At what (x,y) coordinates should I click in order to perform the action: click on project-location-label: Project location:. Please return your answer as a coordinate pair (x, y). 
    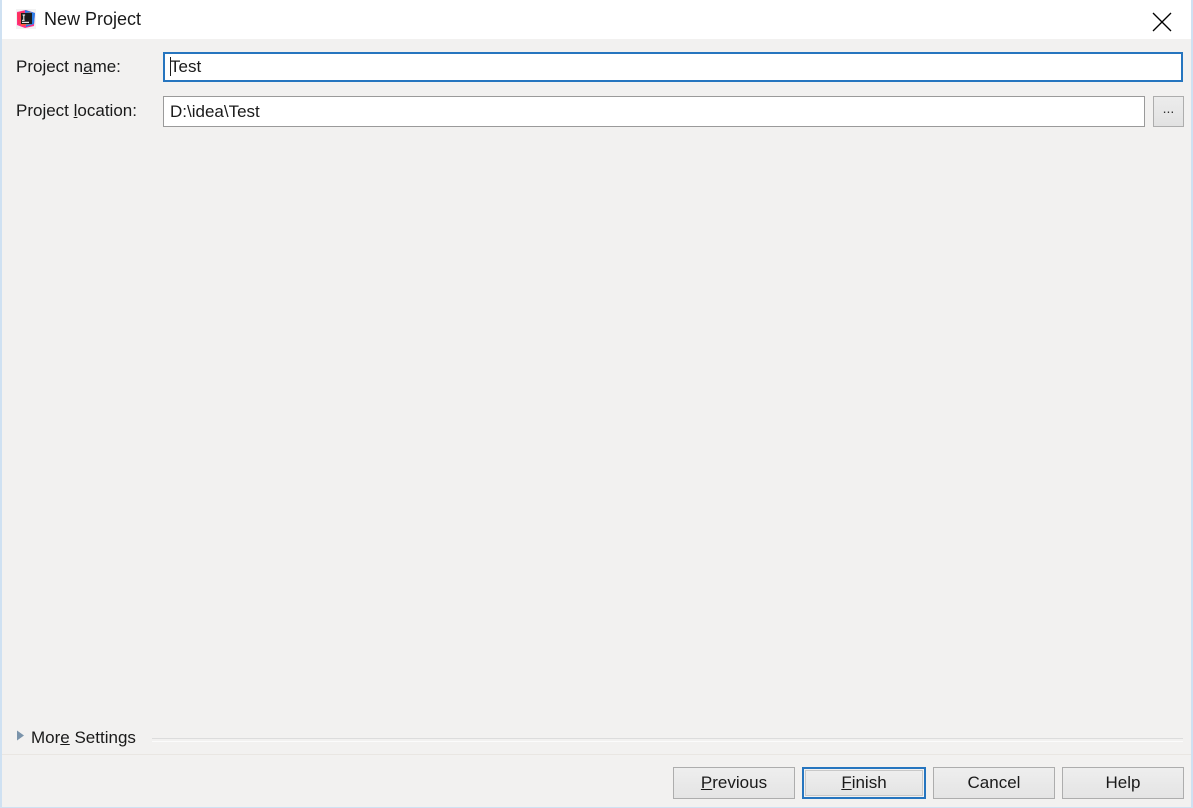
    Looking at the image, I should click on (76, 110).